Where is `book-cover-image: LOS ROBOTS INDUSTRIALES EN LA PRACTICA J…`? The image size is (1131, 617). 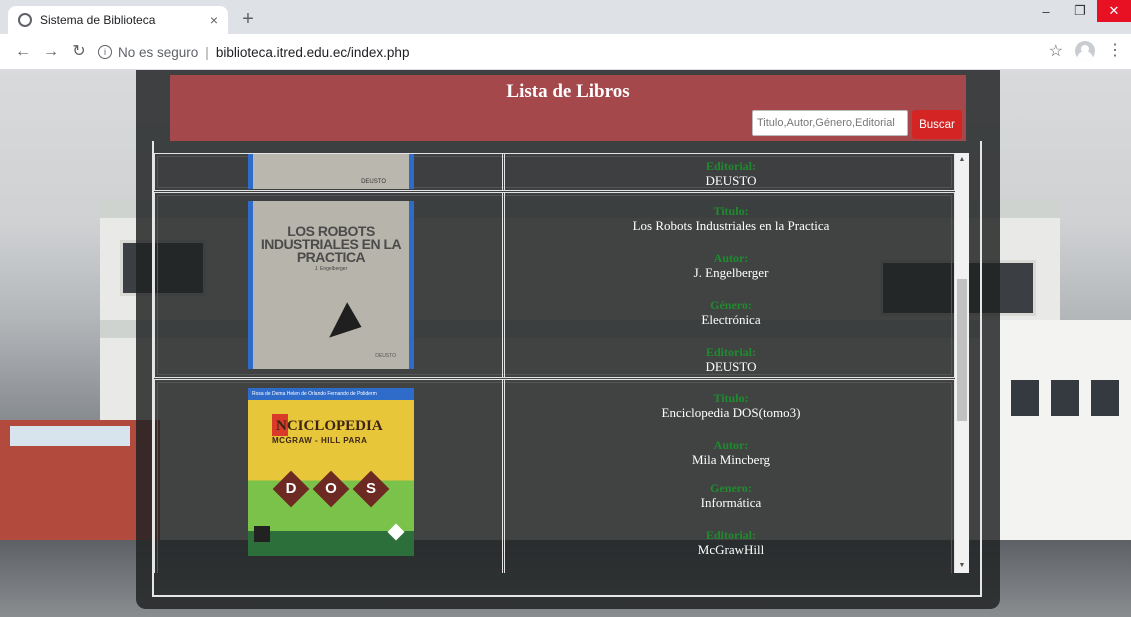 book-cover-image: LOS ROBOTS INDUSTRIALES EN LA PRACTICA J… is located at coordinates (331, 285).